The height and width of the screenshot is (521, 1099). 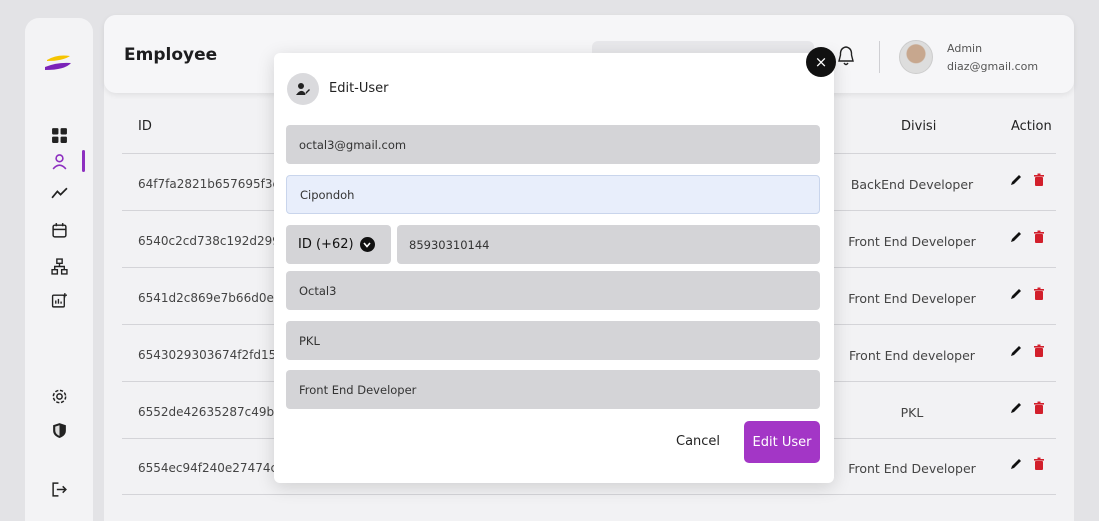 What do you see at coordinates (59, 266) in the screenshot?
I see `org-chart-icon` at bounding box center [59, 266].